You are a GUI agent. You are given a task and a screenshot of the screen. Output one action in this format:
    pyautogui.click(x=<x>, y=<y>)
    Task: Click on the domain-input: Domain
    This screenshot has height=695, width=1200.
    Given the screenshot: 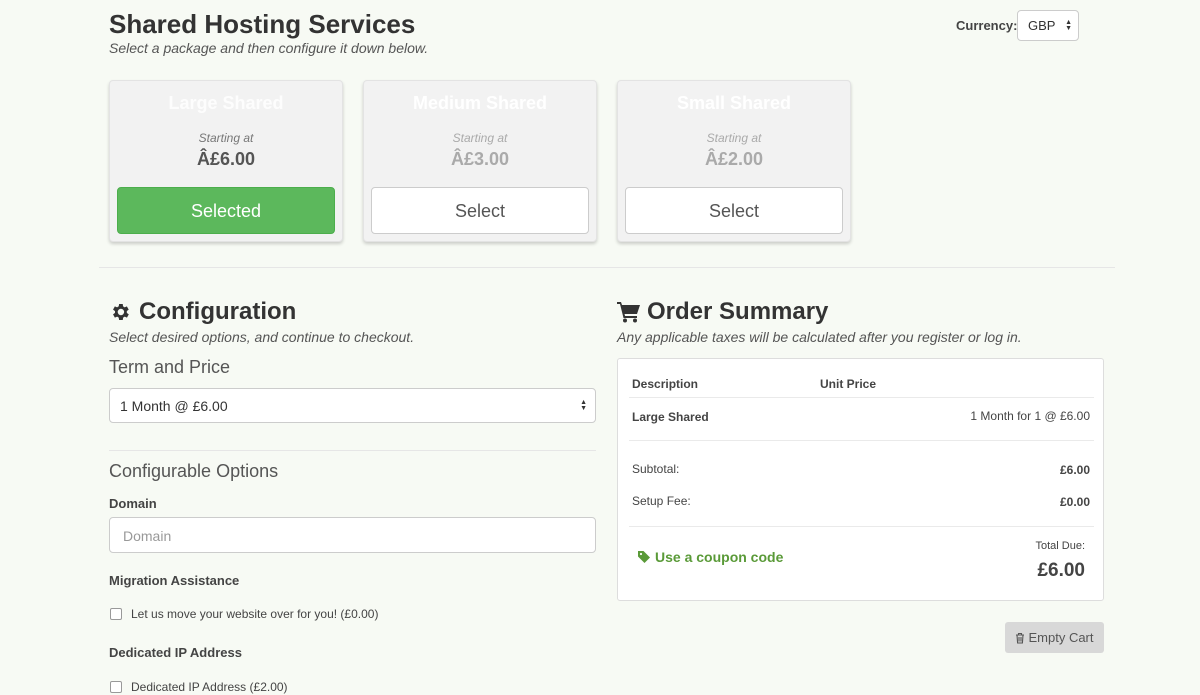 What is the action you would take?
    pyautogui.click(x=352, y=535)
    